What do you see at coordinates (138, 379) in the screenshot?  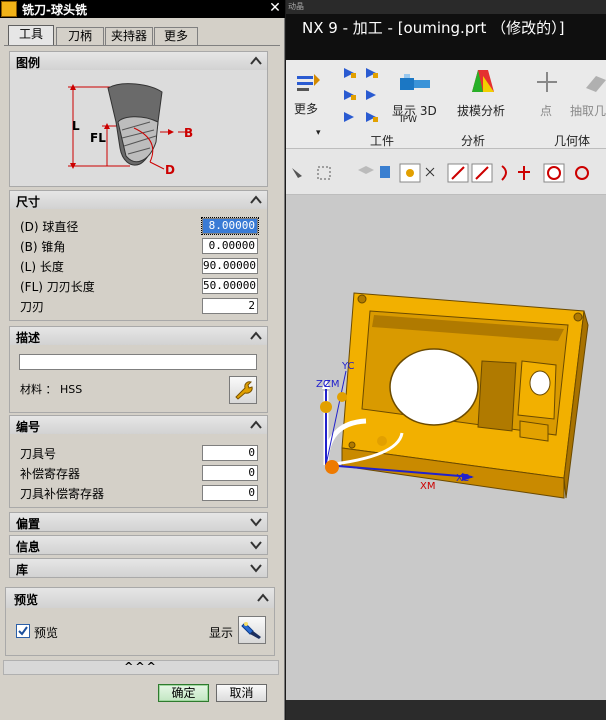 I see `description-panel: 材料 ： HSS` at bounding box center [138, 379].